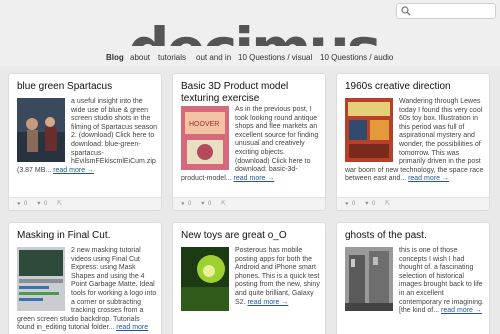  Describe the element at coordinates (386, 236) in the screenshot. I see `post-title: ghosts of the past.` at that location.